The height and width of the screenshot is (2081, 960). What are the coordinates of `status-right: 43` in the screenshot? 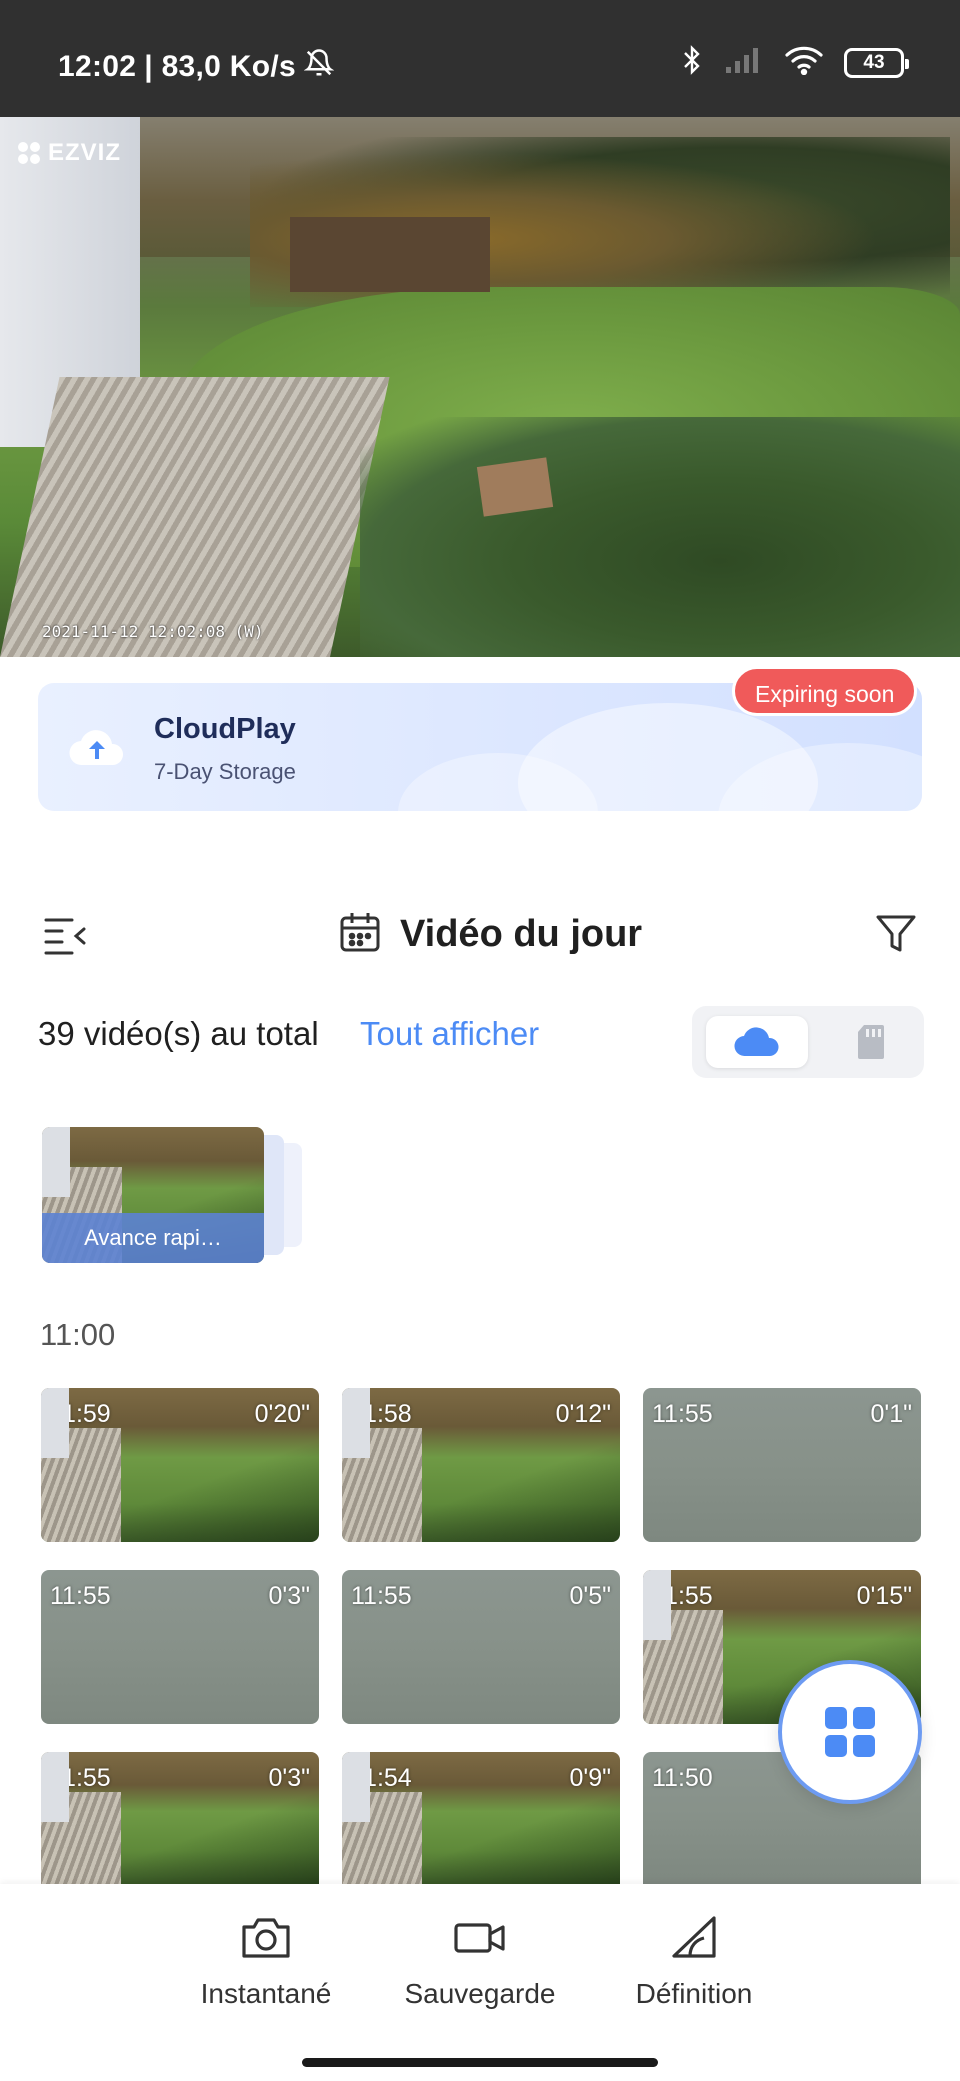 It's located at (794, 62).